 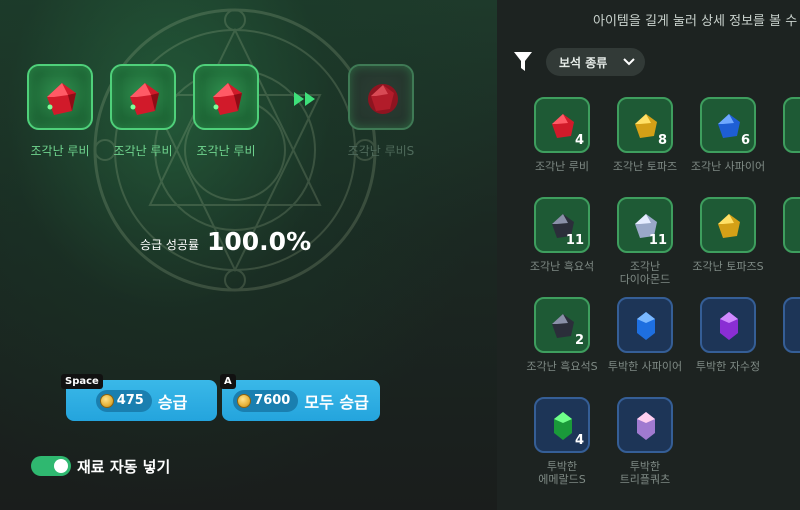 I want to click on inventory-item-label: 조각난 루비, so click(x=562, y=166).